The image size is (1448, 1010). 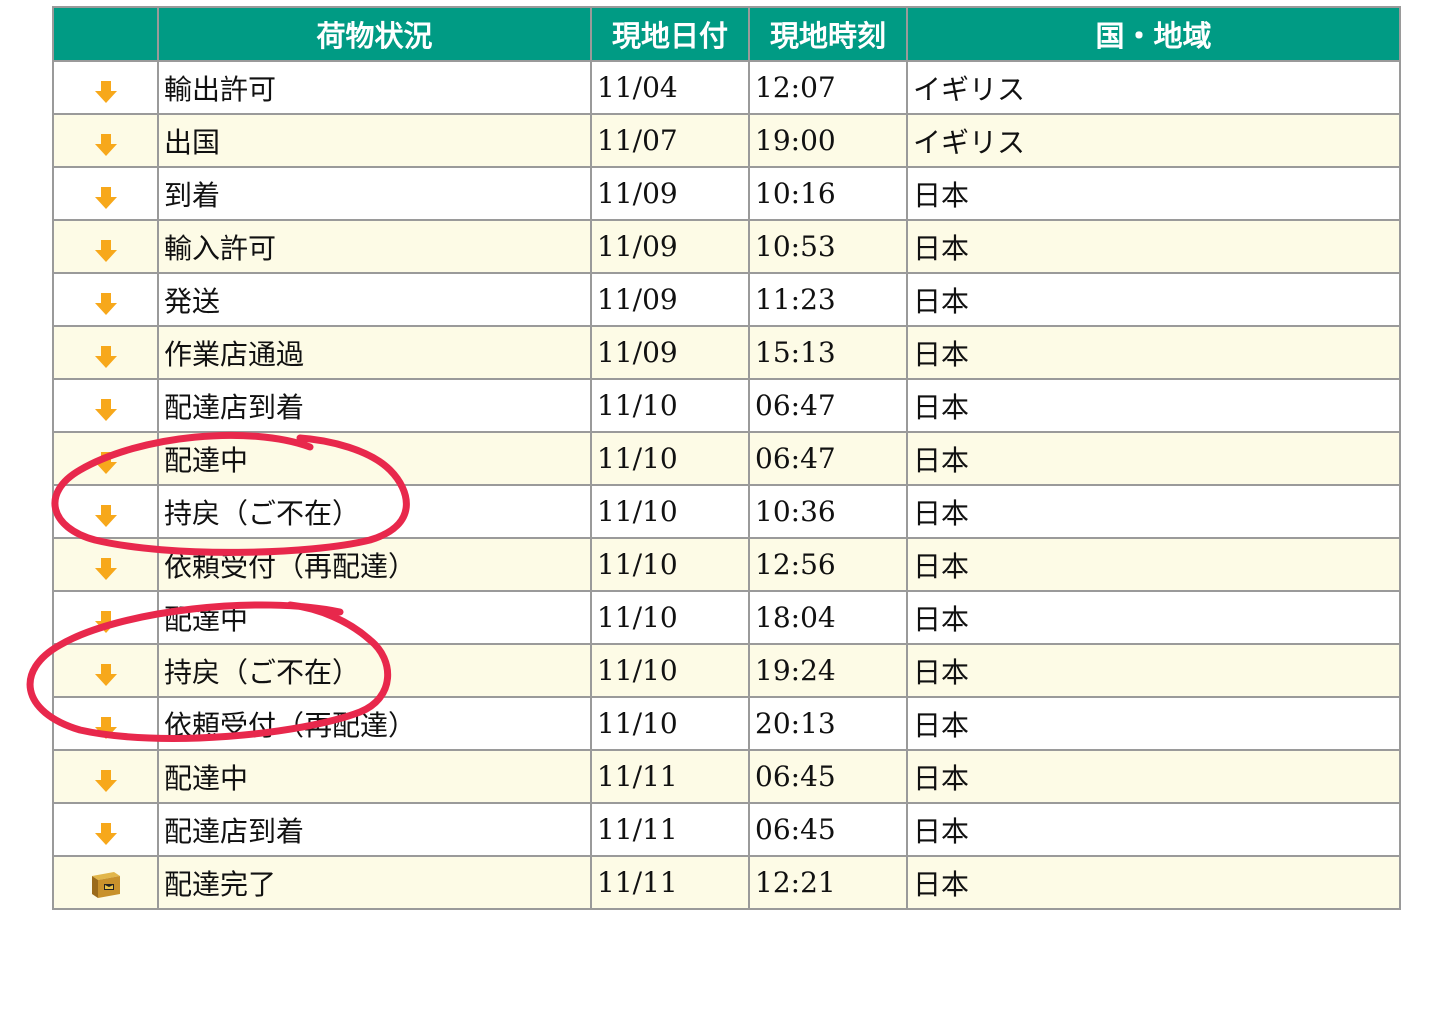 I want to click on row-time: 06:45, so click(x=828, y=776).